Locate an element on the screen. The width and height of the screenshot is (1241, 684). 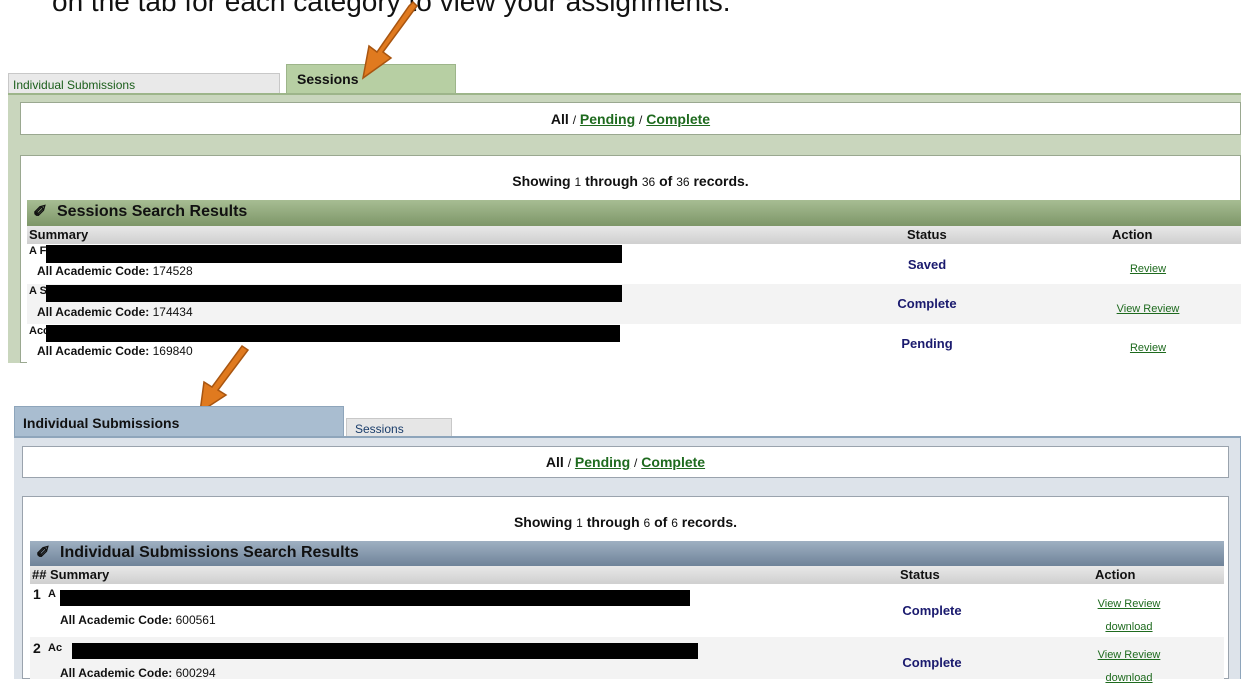
showing-label: Showing 1 through 36 of 36 records. is located at coordinates (630, 181).